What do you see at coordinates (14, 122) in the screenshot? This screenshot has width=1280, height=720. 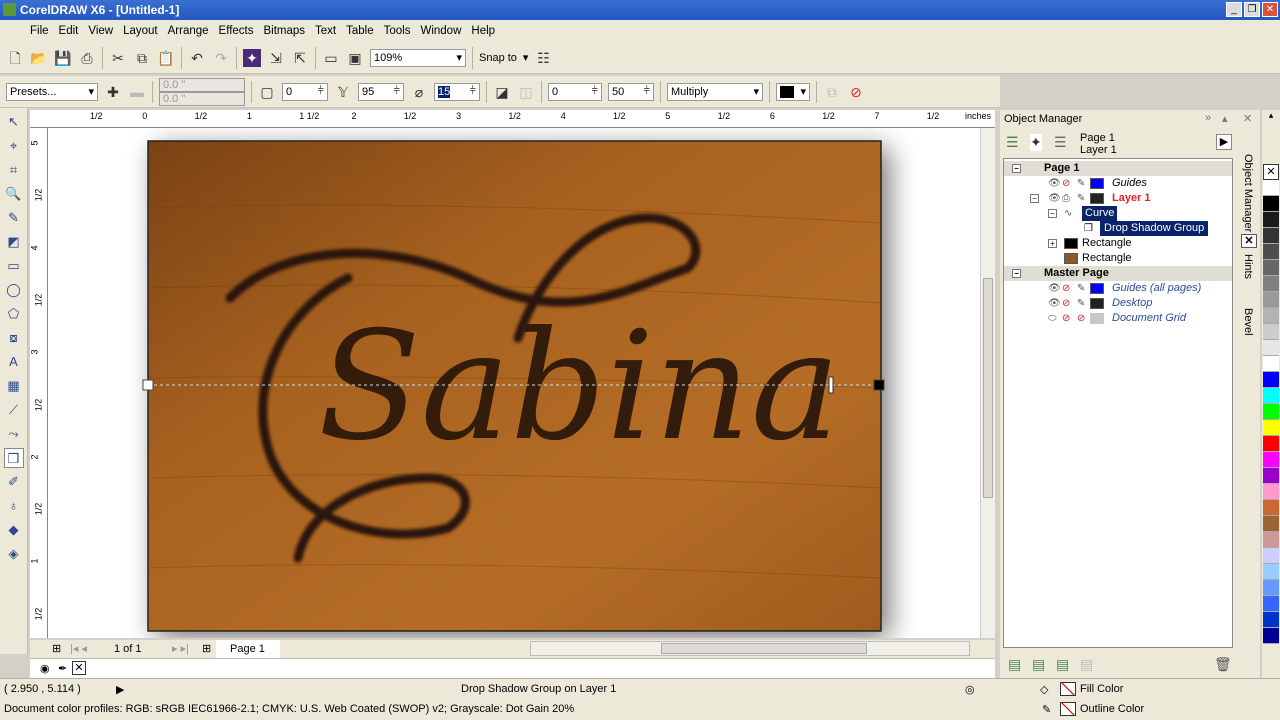 I see `pick-tool-icon: ↖` at bounding box center [14, 122].